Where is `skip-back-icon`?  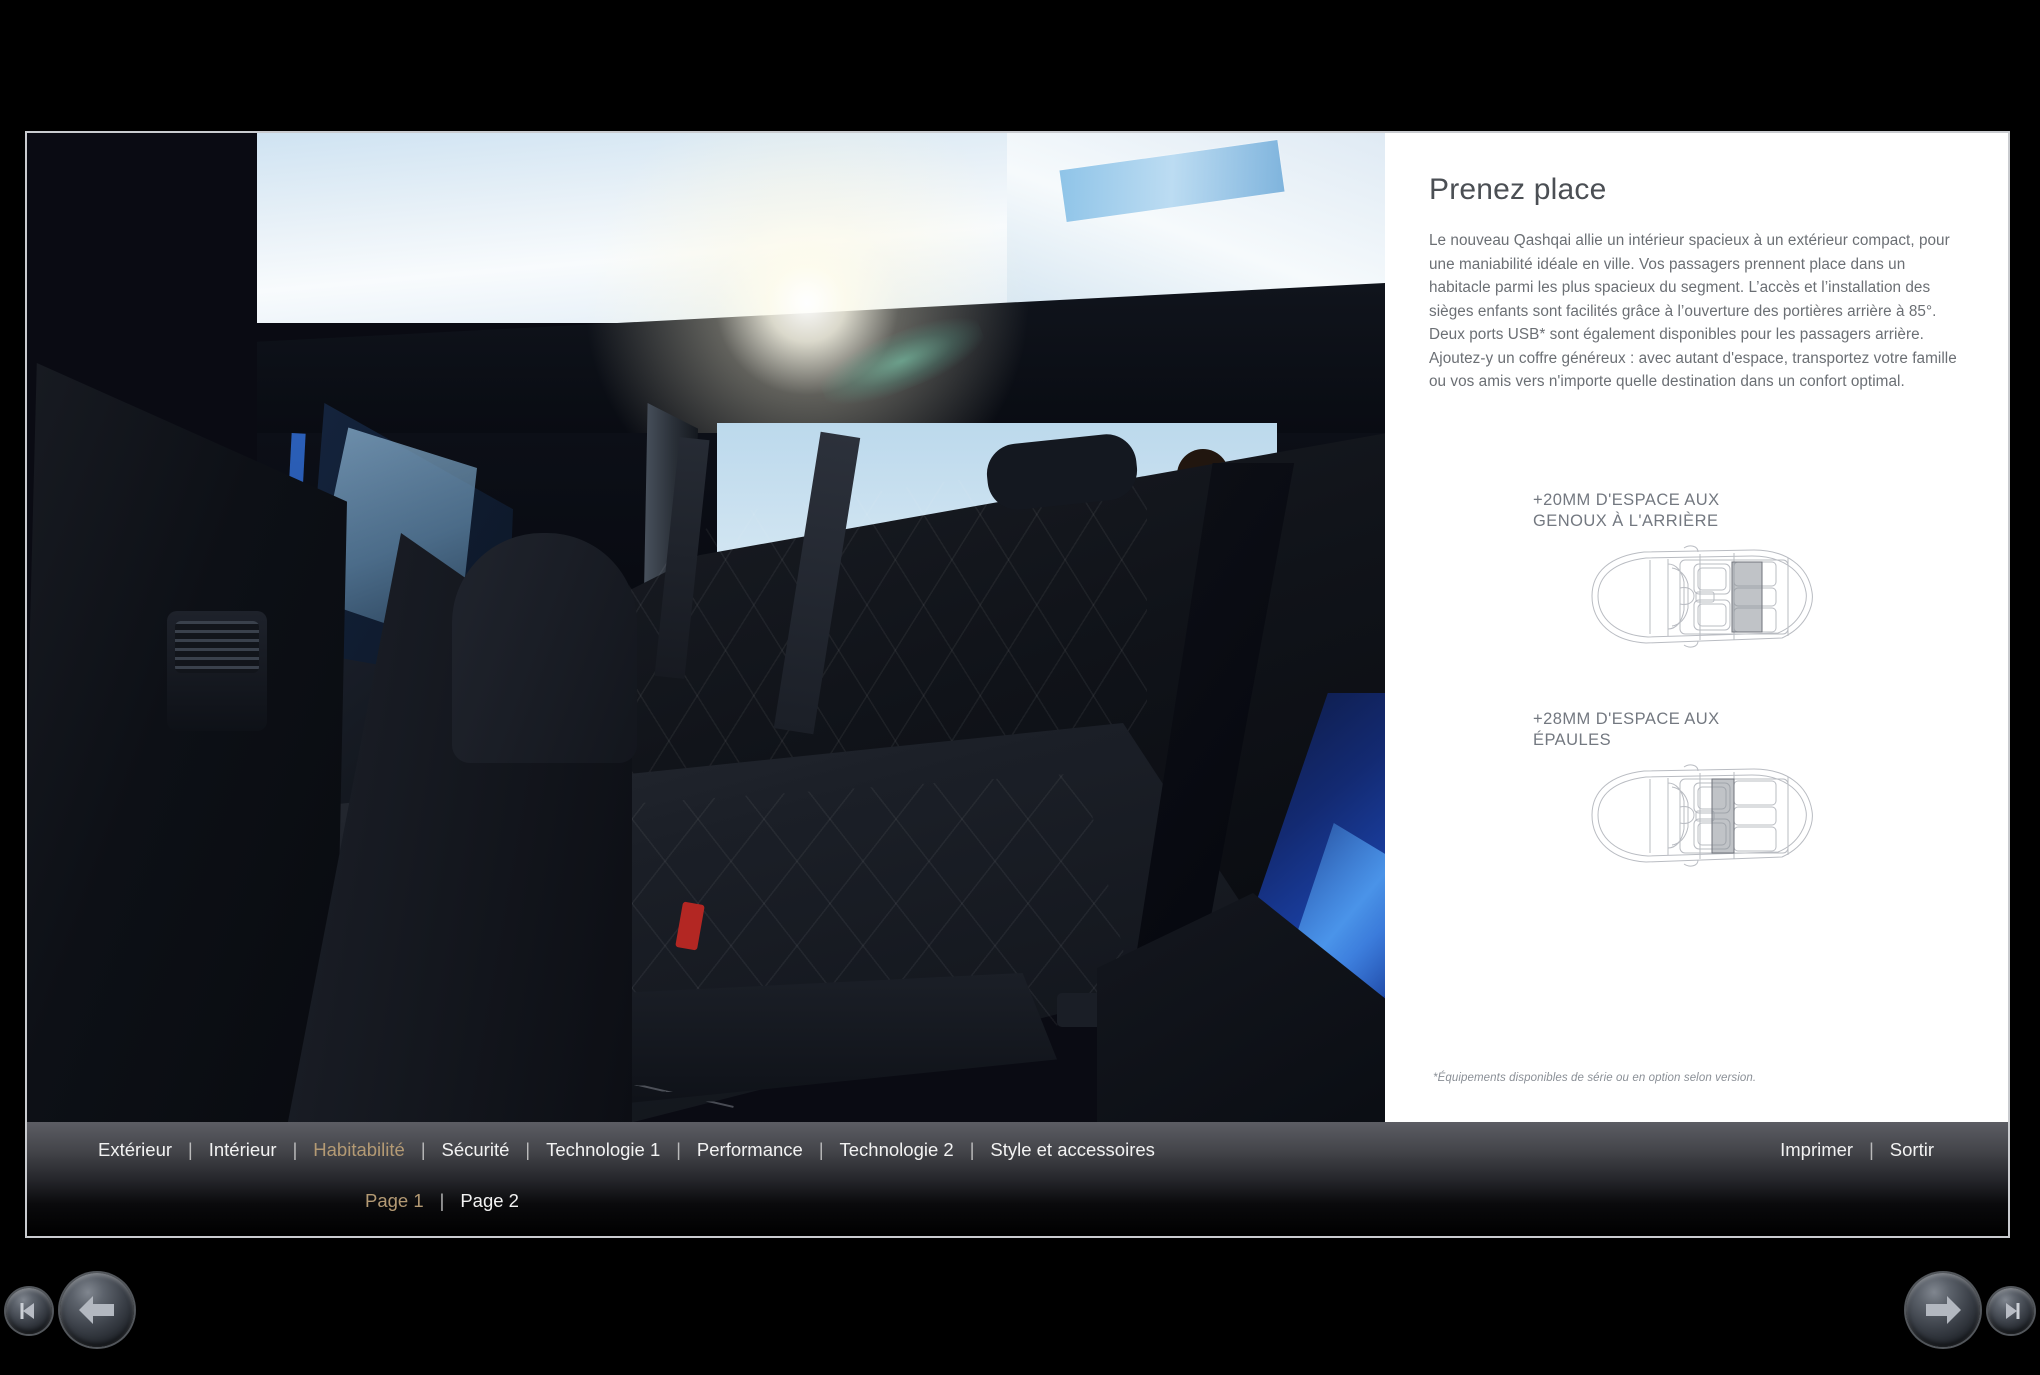
skip-back-icon is located at coordinates (27, 1311).